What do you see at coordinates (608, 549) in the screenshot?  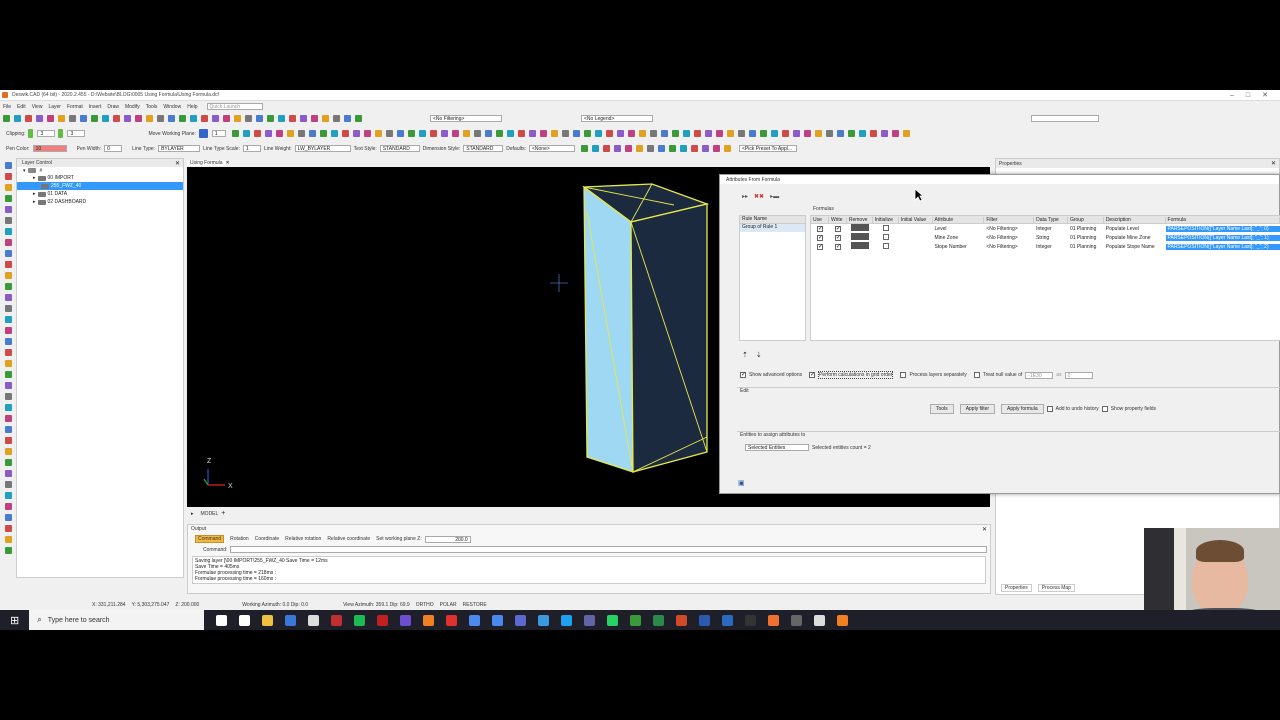 I see `command-input` at bounding box center [608, 549].